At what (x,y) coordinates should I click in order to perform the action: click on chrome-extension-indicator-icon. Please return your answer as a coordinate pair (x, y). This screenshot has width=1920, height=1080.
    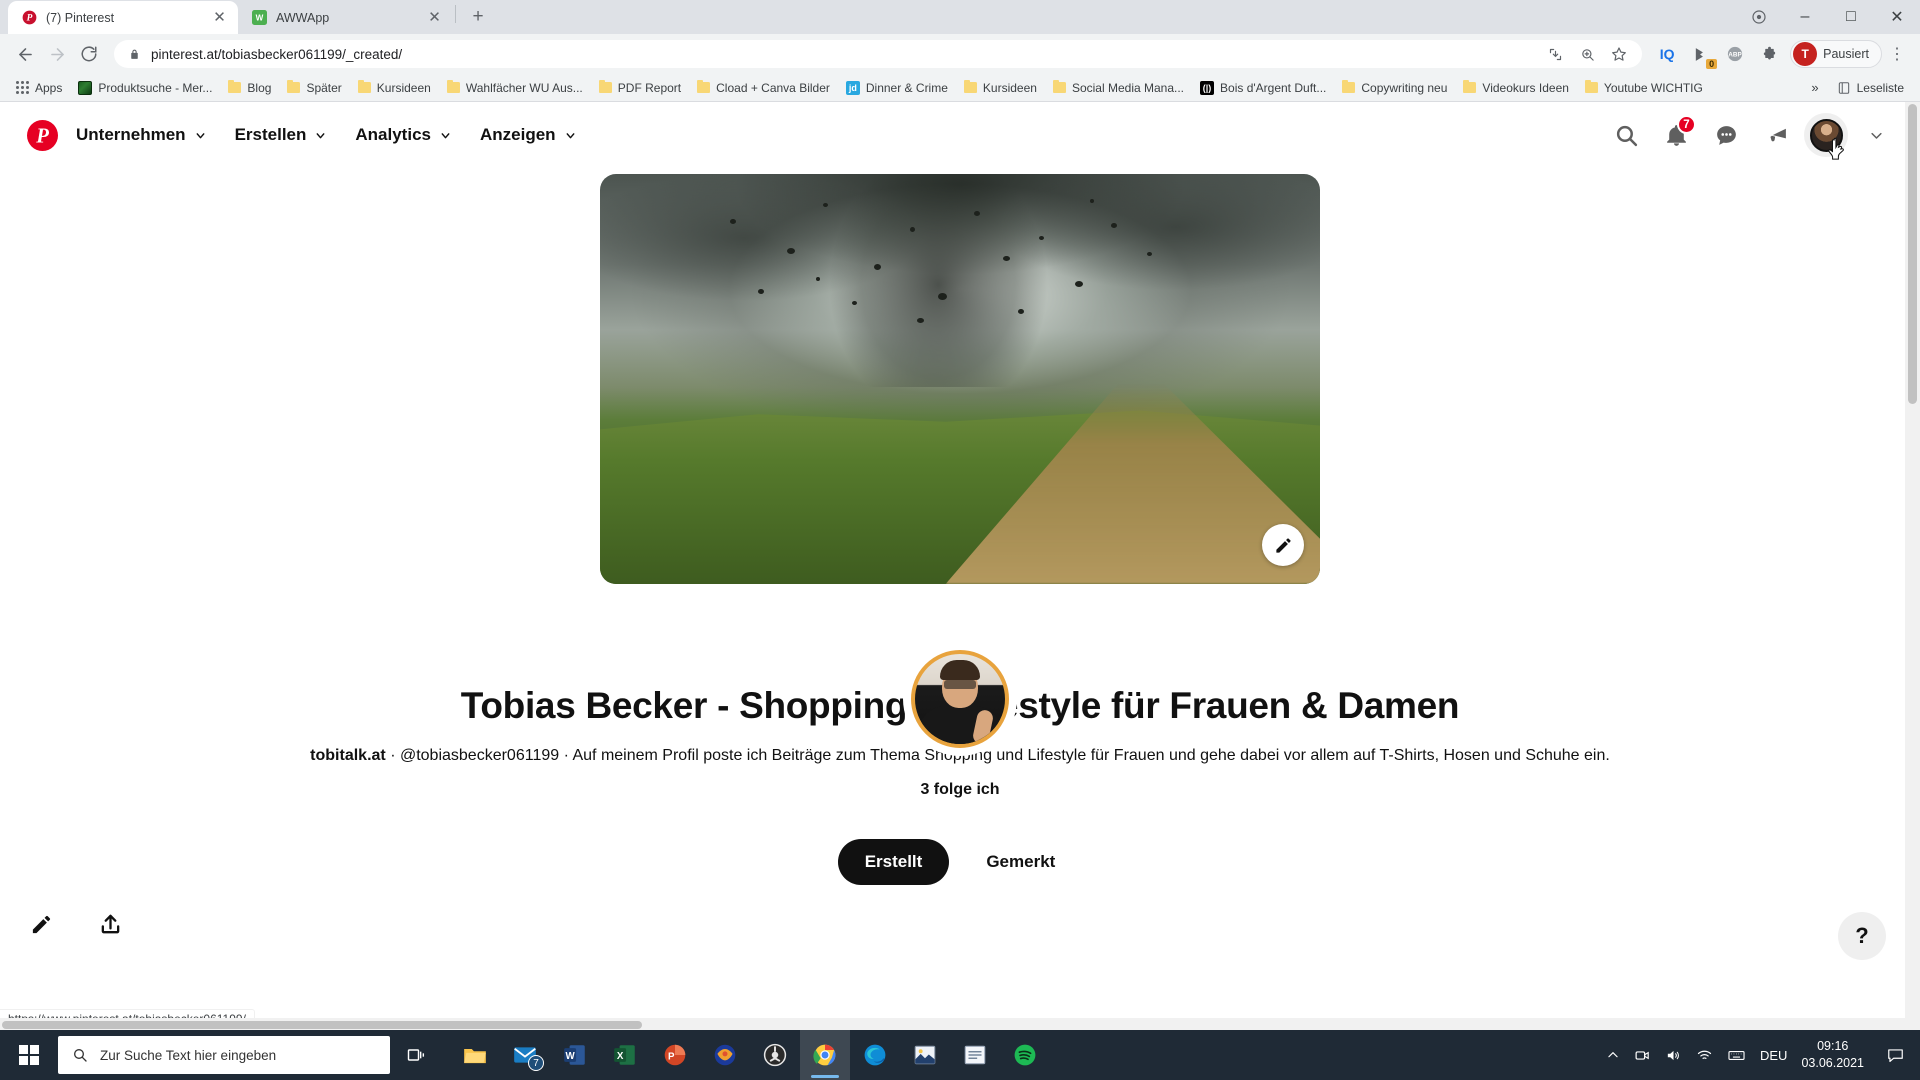
    Looking at the image, I should click on (1759, 17).